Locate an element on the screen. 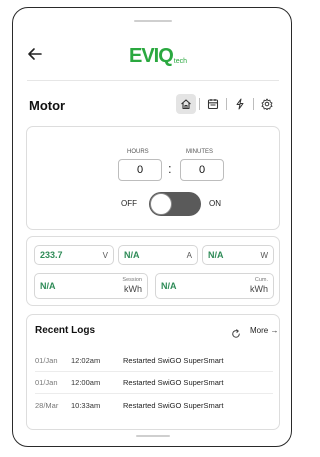 Image resolution: width=320 pixels, height=457 pixels. arrow-left-icon is located at coordinates (35, 54).